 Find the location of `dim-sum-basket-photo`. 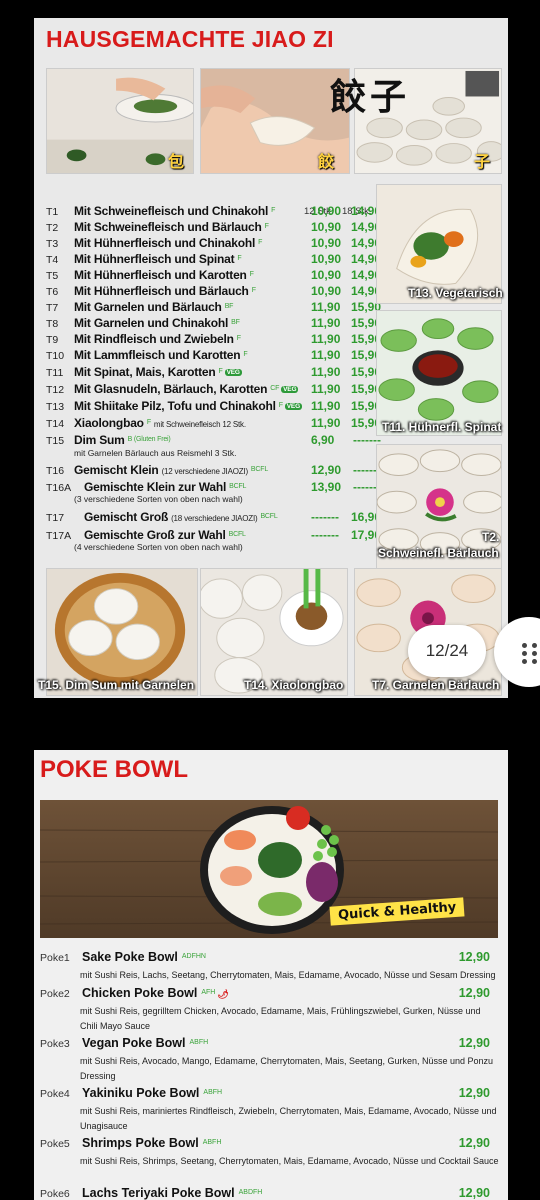

dim-sum-basket-photo is located at coordinates (122, 632).